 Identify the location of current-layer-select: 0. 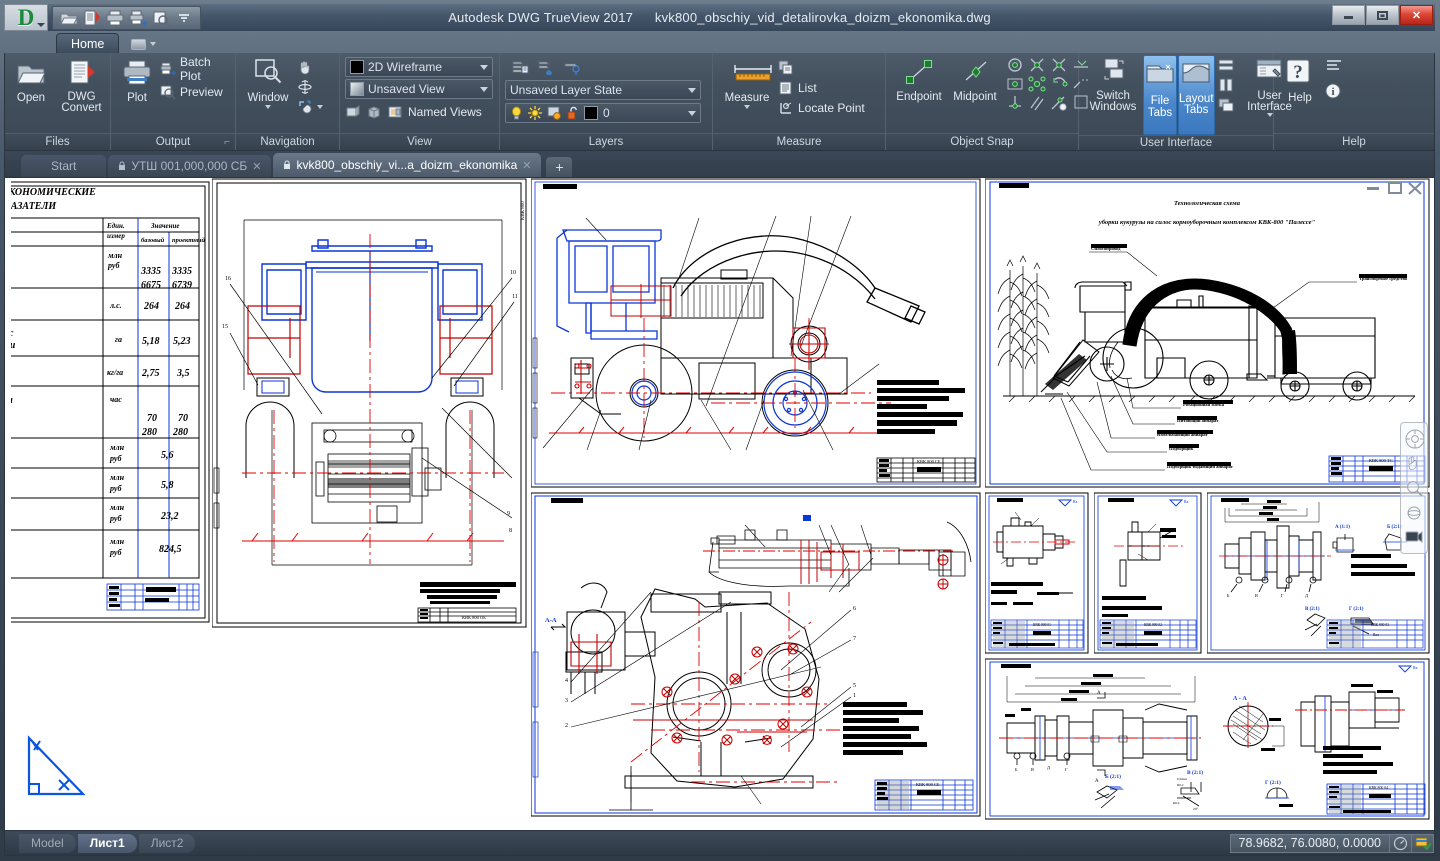
(603, 113).